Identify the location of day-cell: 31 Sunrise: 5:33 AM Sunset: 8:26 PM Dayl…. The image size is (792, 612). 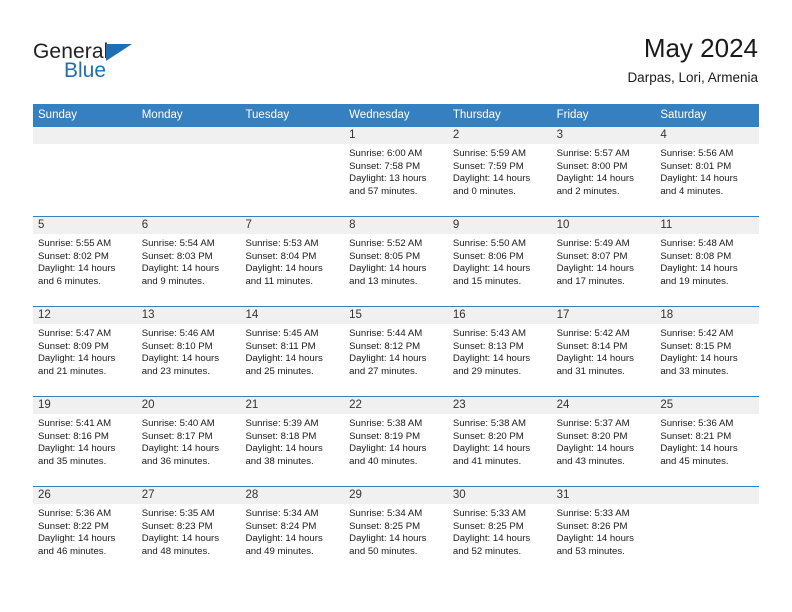
(603, 531).